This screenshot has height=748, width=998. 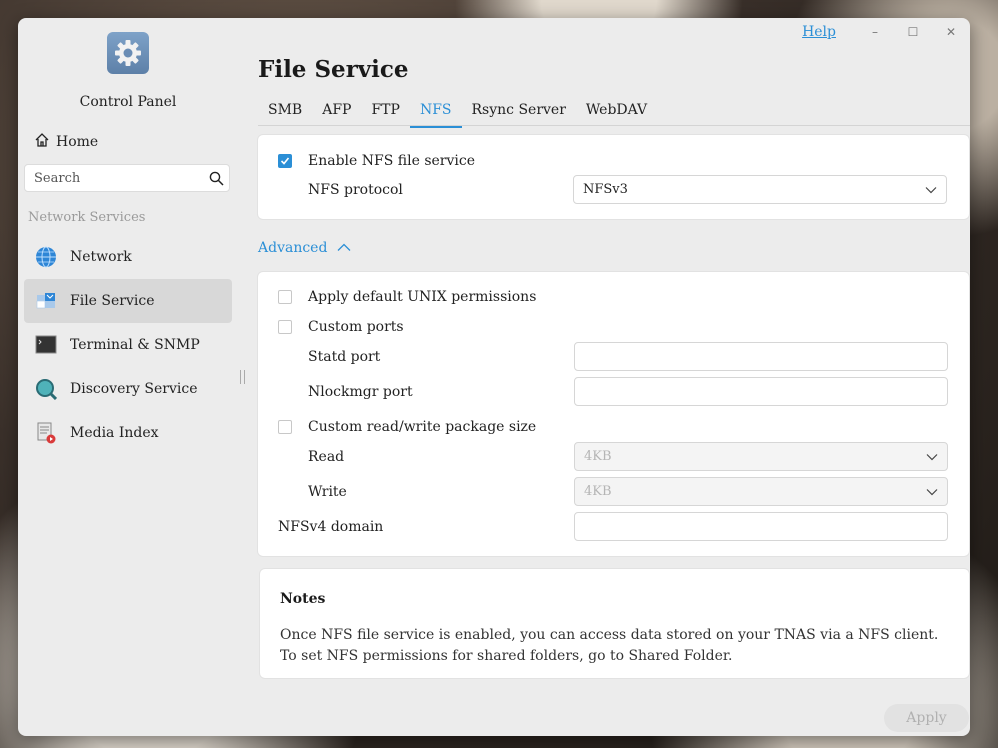 I want to click on sidebar-item-terminal-snmp: Terminal & SNMP, so click(x=128, y=345).